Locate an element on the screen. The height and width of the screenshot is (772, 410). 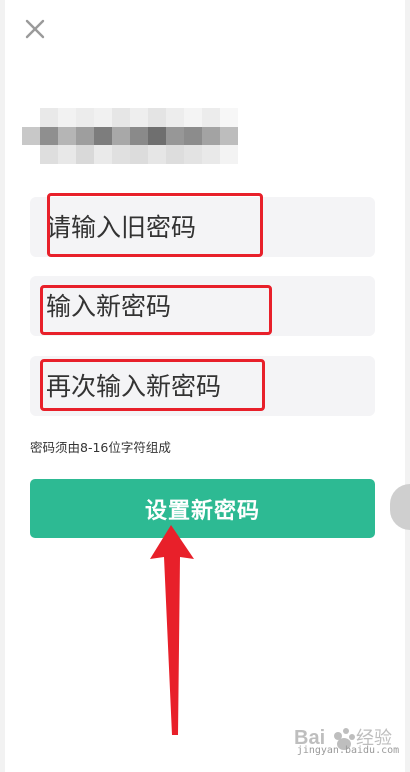
close-icon is located at coordinates (35, 29).